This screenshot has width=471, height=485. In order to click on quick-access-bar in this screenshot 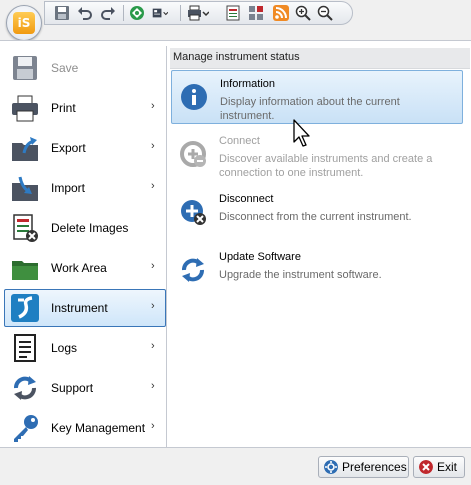, I will do `click(198, 13)`.